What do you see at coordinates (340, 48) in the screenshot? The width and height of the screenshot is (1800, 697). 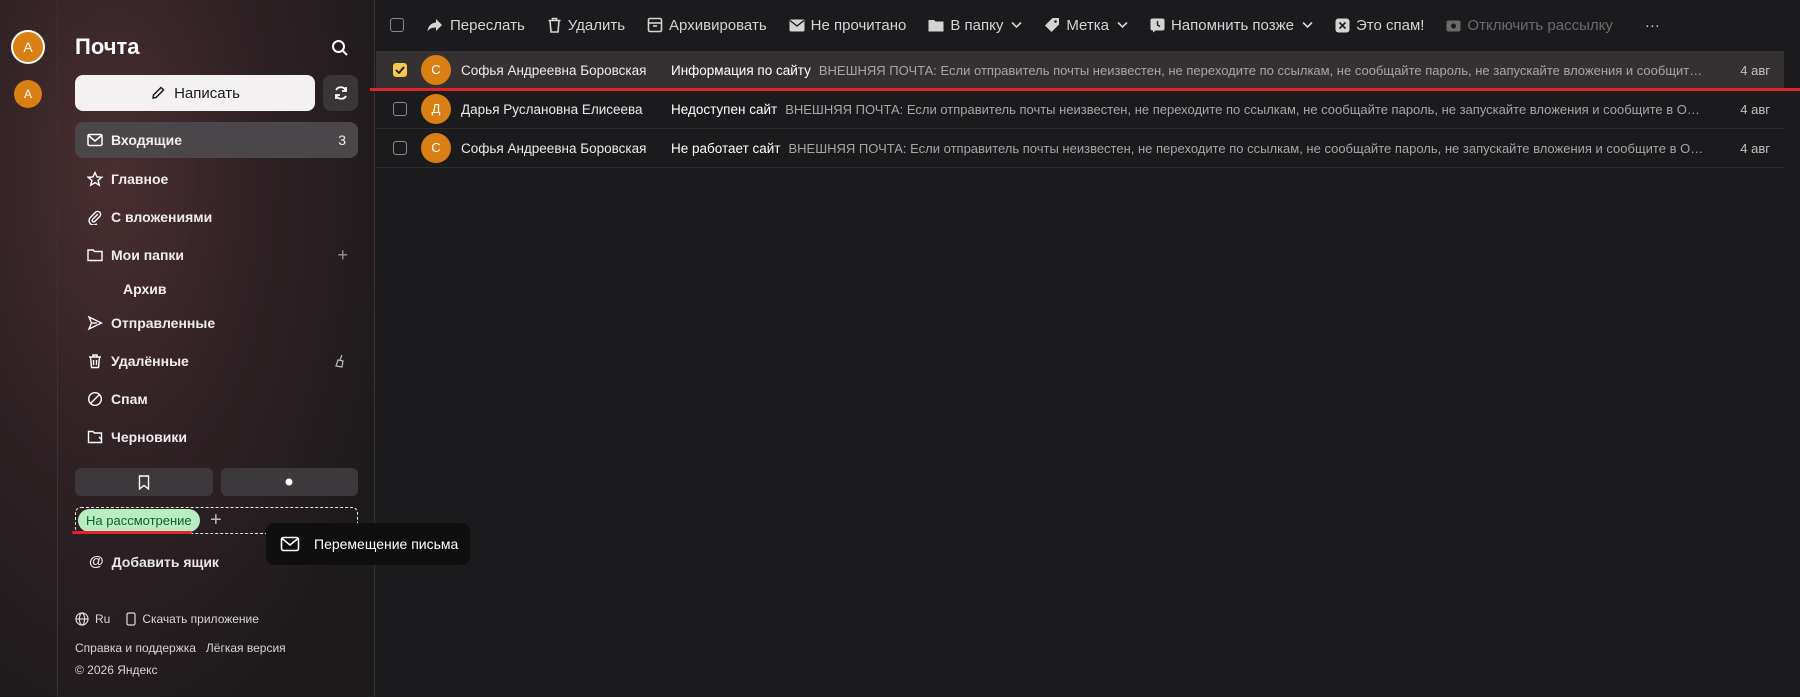 I see `search-icon` at bounding box center [340, 48].